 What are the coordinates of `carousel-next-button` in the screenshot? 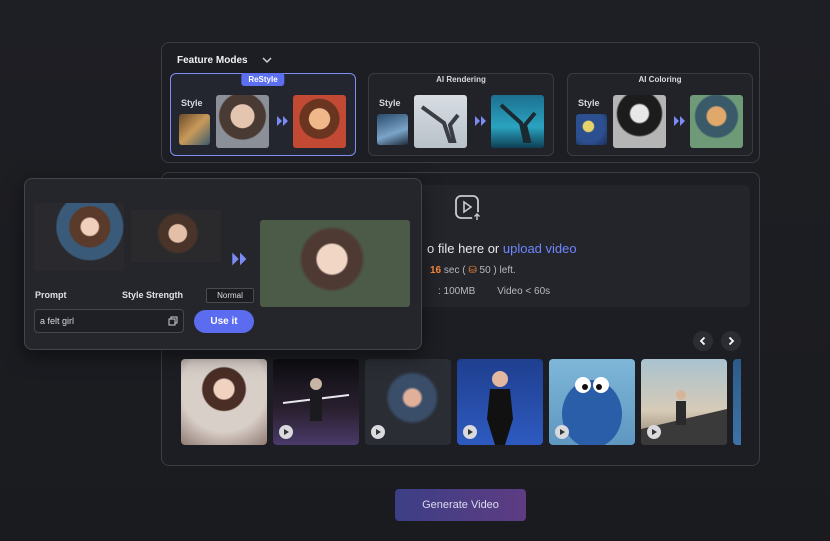 It's located at (731, 341).